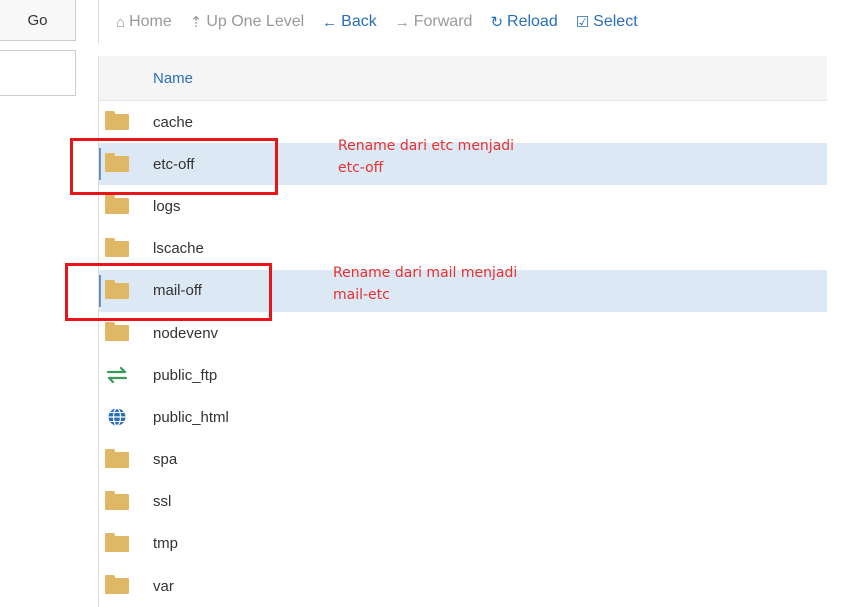 This screenshot has width=842, height=607. What do you see at coordinates (463, 78) in the screenshot?
I see `file-list-header: Name` at bounding box center [463, 78].